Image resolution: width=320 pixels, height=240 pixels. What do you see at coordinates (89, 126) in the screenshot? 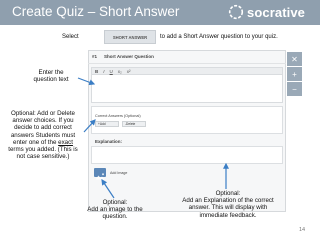
I see `arrow-answers` at bounding box center [89, 126].